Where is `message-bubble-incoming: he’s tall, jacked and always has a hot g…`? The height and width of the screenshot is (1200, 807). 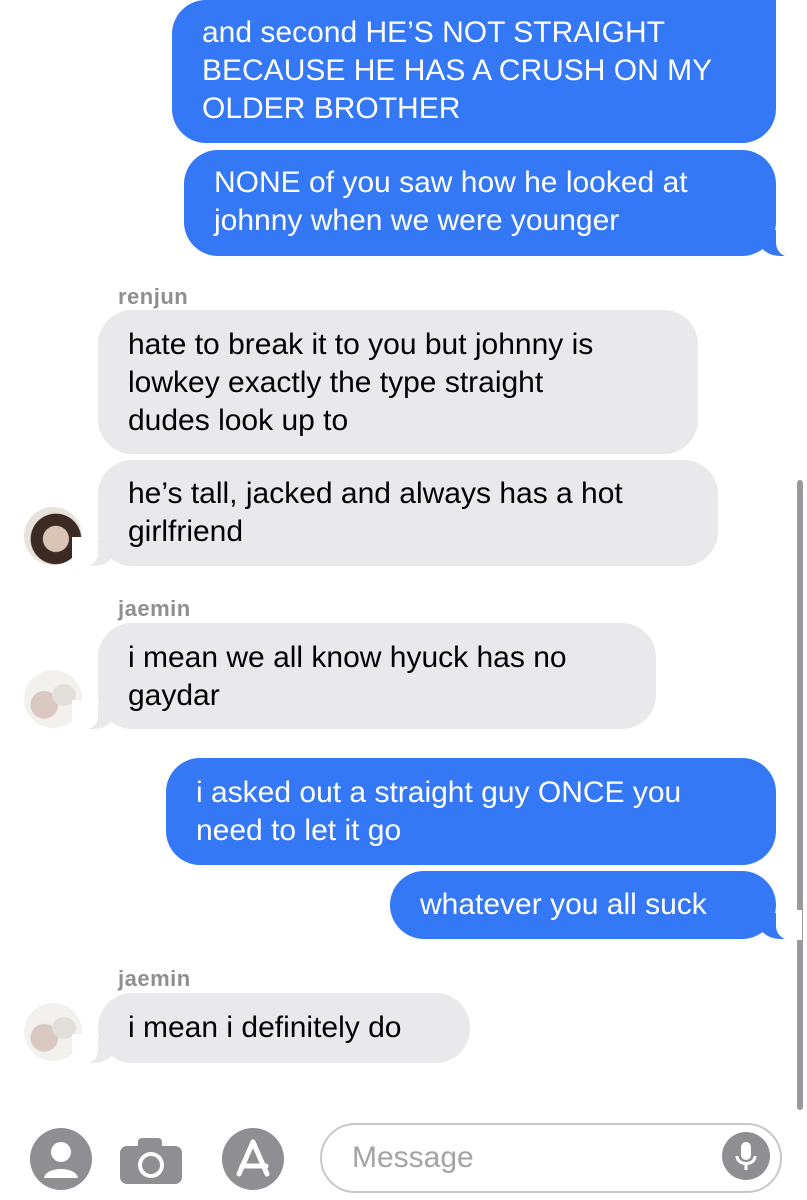
message-bubble-incoming: he’s tall, jacked and always has a hot g… is located at coordinates (395, 513).